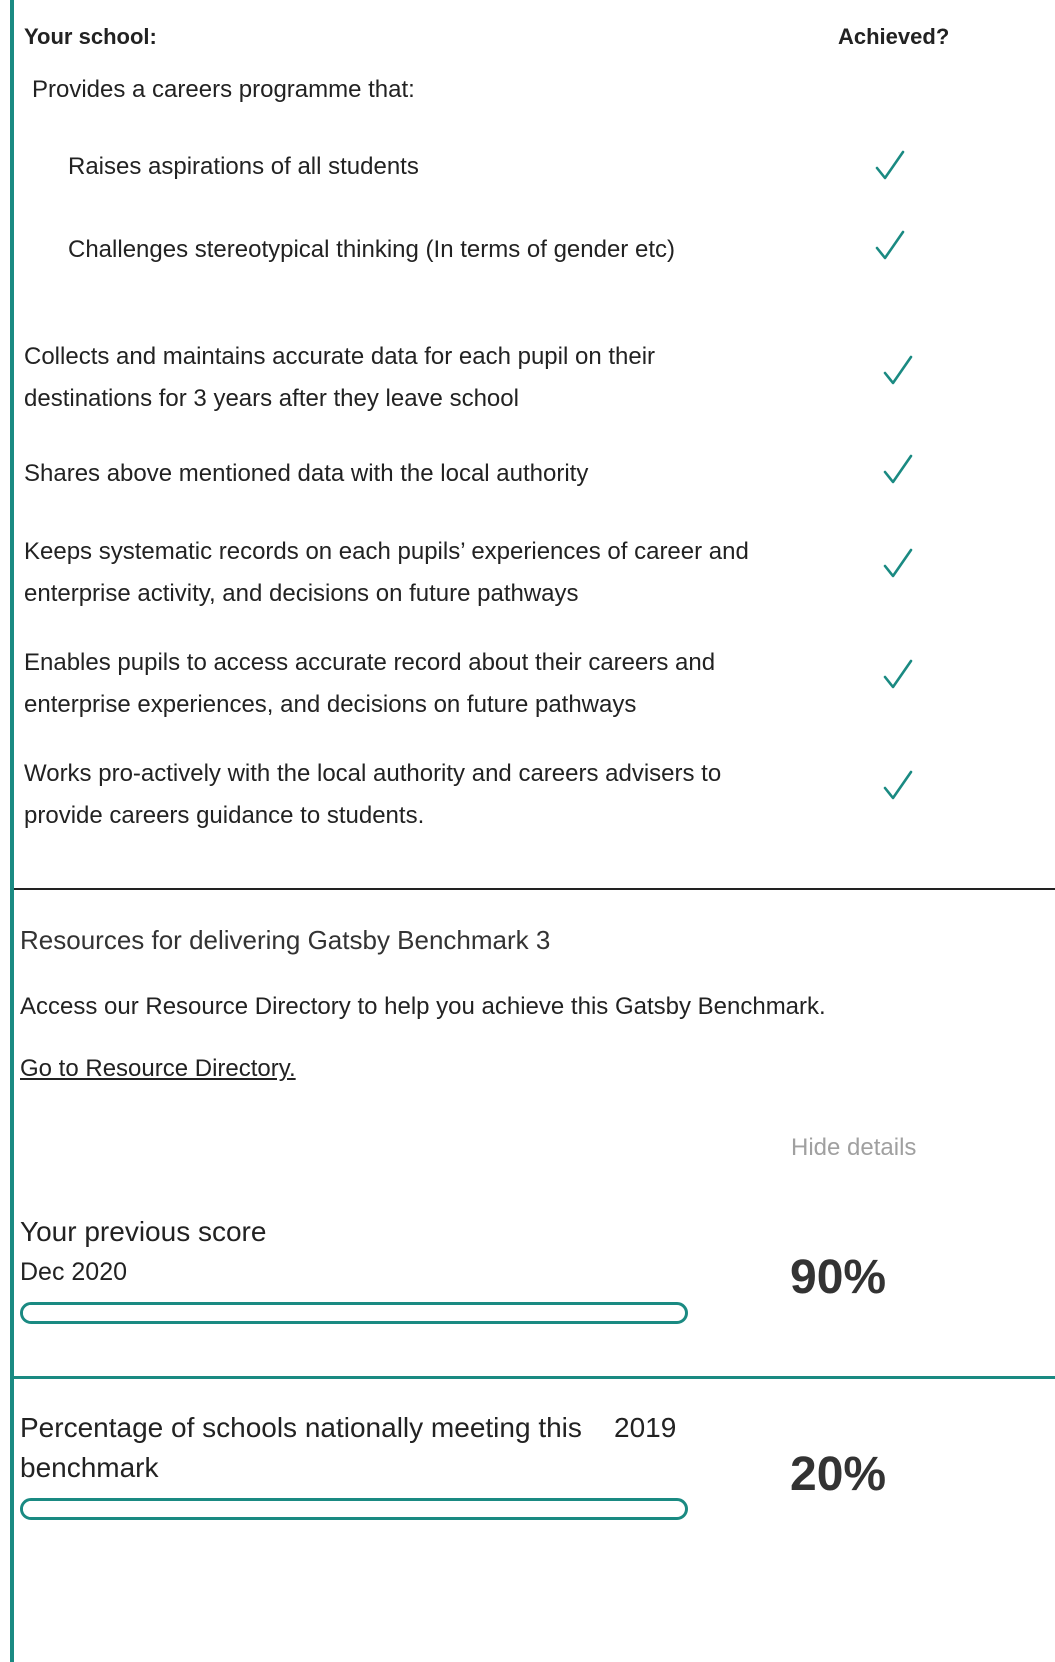 The image size is (1055, 1662). I want to click on left-accent-bar, so click(12, 831).